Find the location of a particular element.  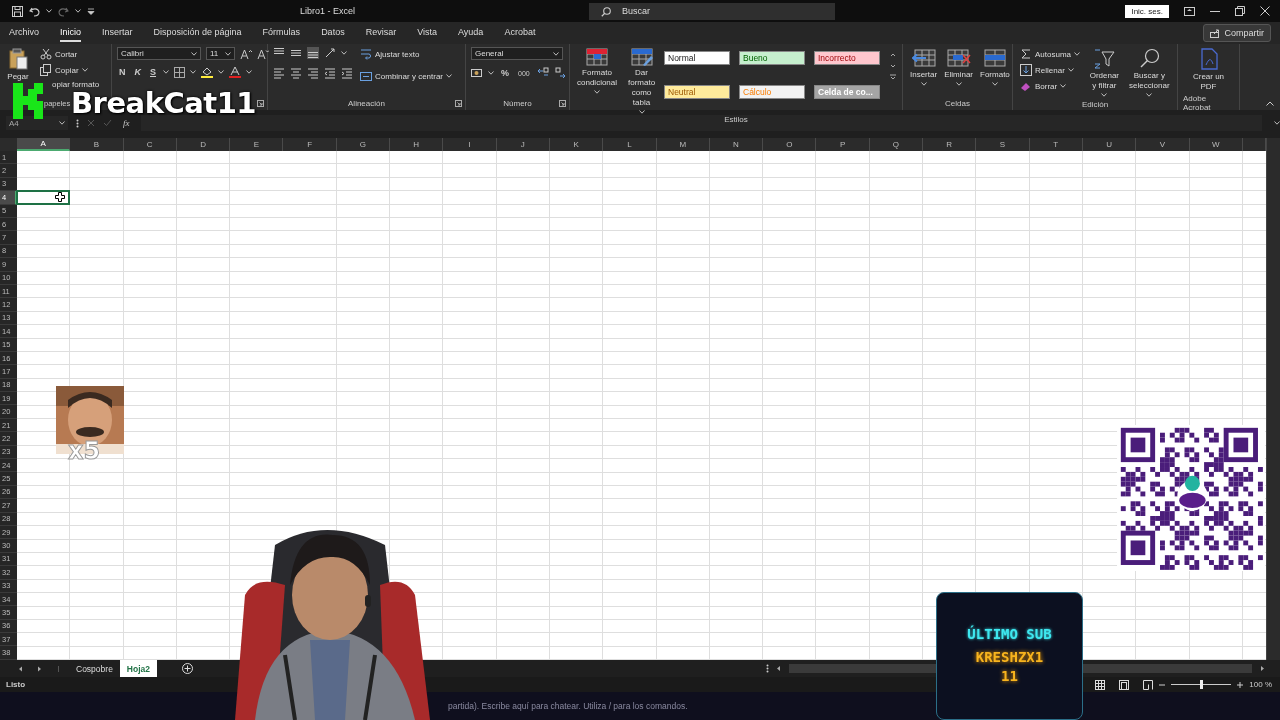

fill-button: Rellenar is located at coordinates (1050, 70).